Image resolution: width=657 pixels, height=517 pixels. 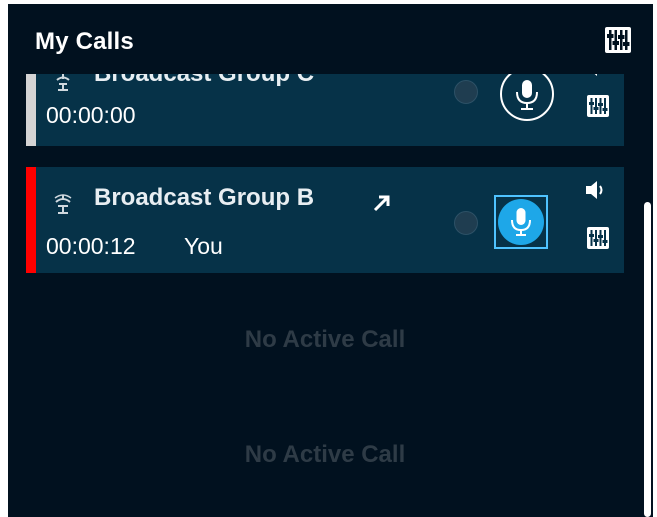 I want to click on panel-header: My Calls, so click(x=330, y=39).